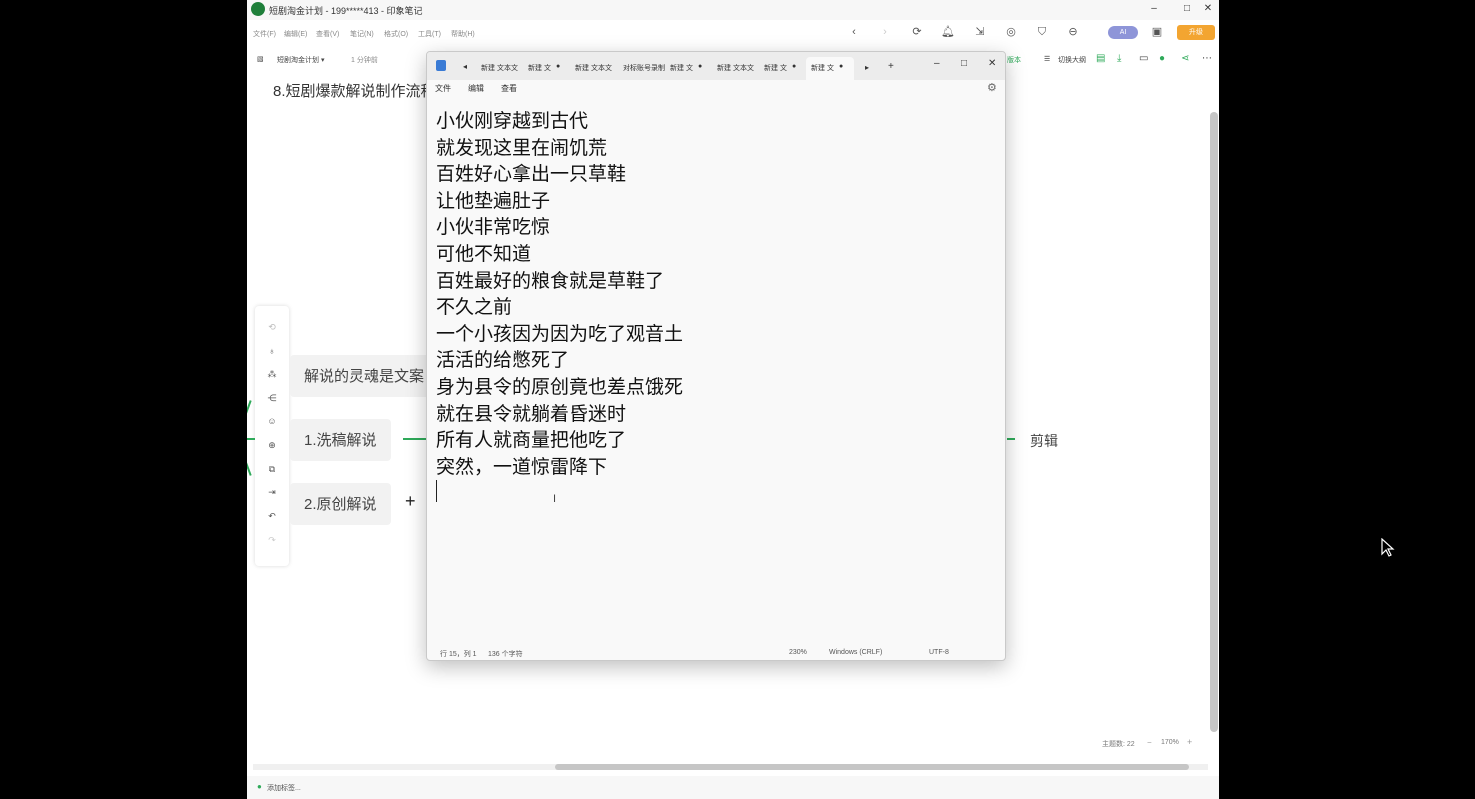  What do you see at coordinates (340, 504) in the screenshot?
I see `mindmap-node-2: 2.原创解说` at bounding box center [340, 504].